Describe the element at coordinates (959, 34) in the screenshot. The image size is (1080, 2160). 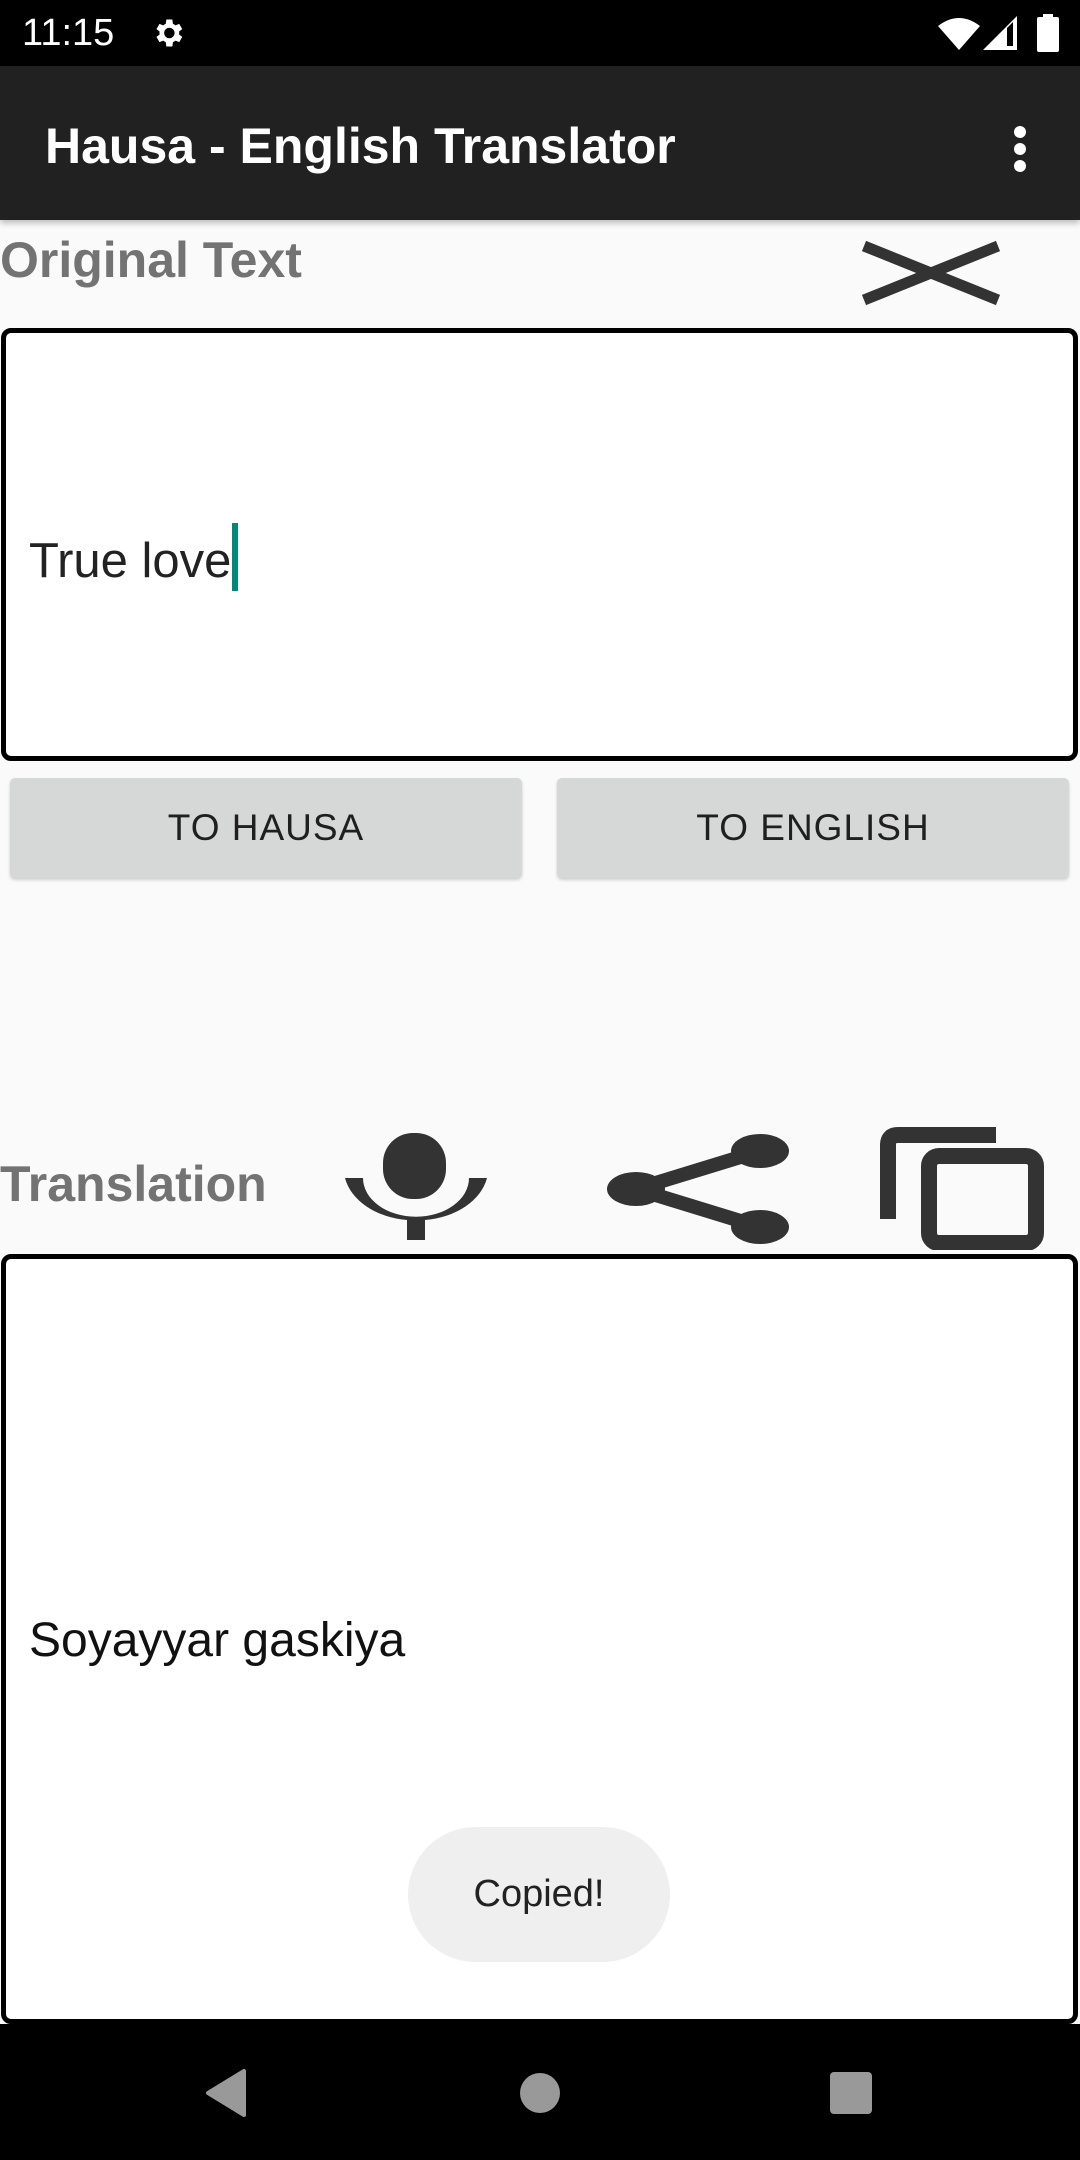
I see `wifi-icon` at that location.